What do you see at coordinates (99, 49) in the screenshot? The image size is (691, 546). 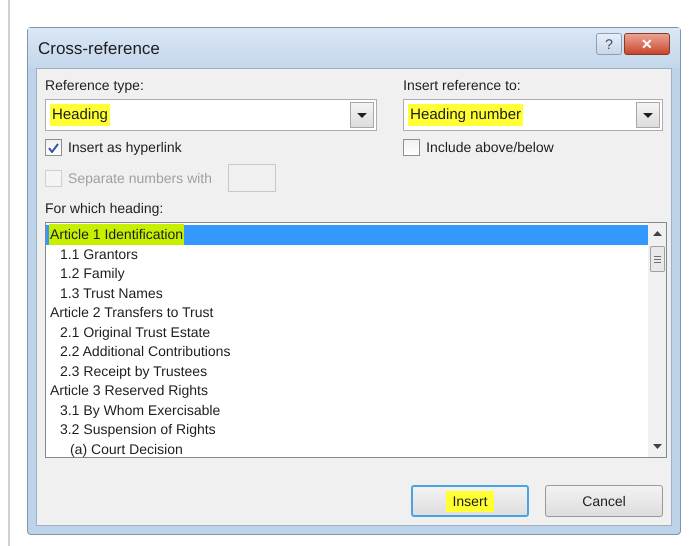 I see `window-title: Cross-reference` at bounding box center [99, 49].